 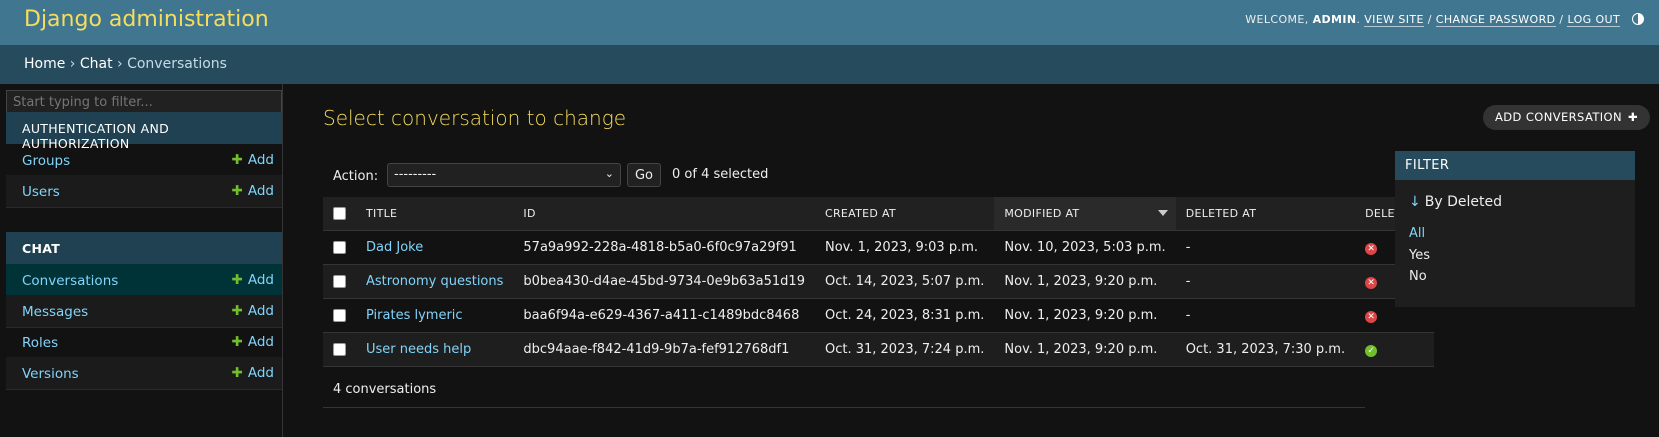 I want to click on sidebar-item-versions-link: Versions, so click(x=50, y=374).